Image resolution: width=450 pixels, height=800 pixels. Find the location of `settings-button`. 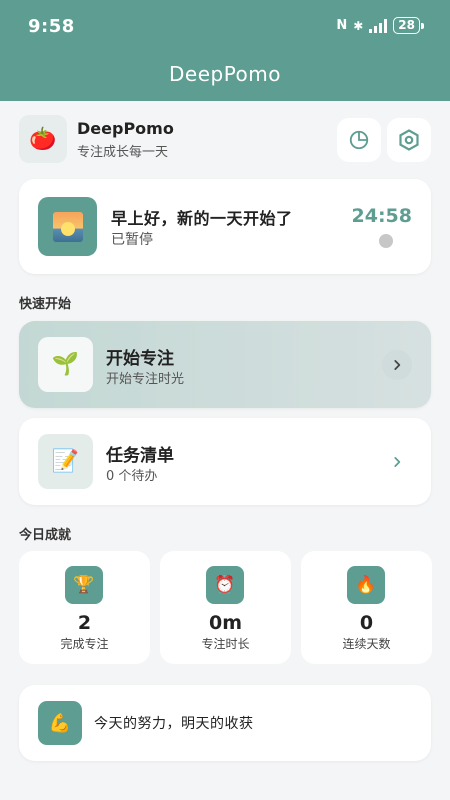

settings-button is located at coordinates (409, 140).